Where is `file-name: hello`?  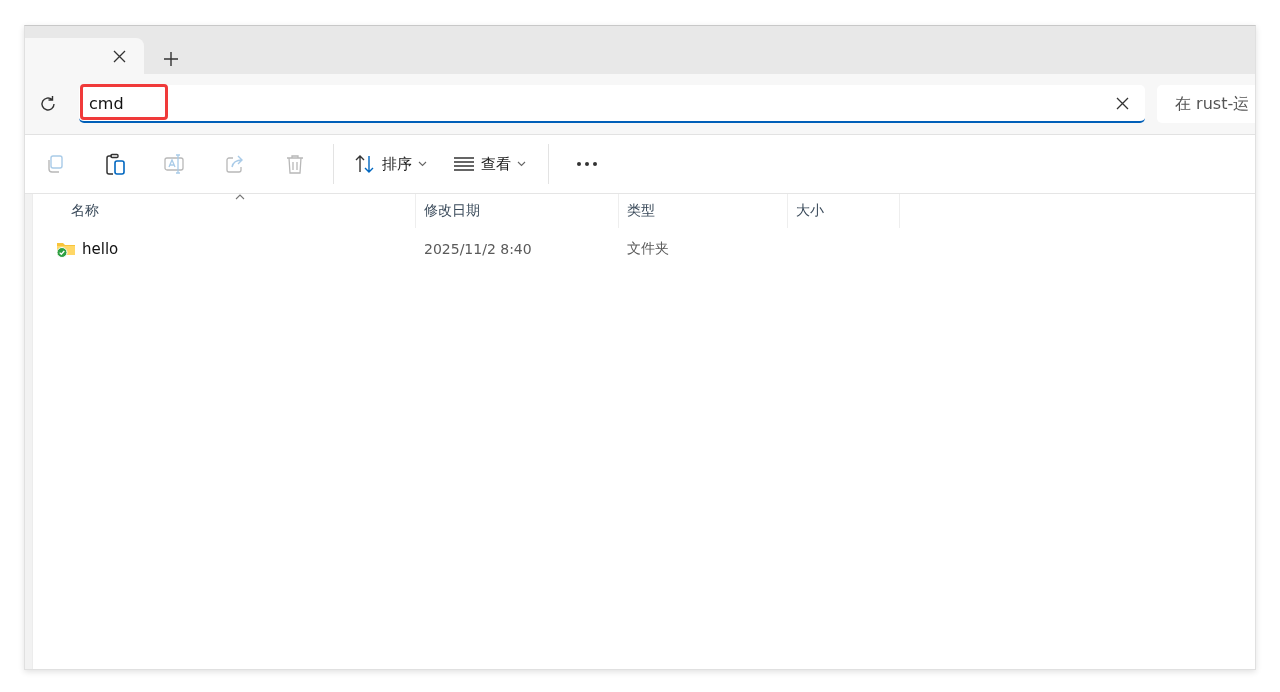
file-name: hello is located at coordinates (100, 249).